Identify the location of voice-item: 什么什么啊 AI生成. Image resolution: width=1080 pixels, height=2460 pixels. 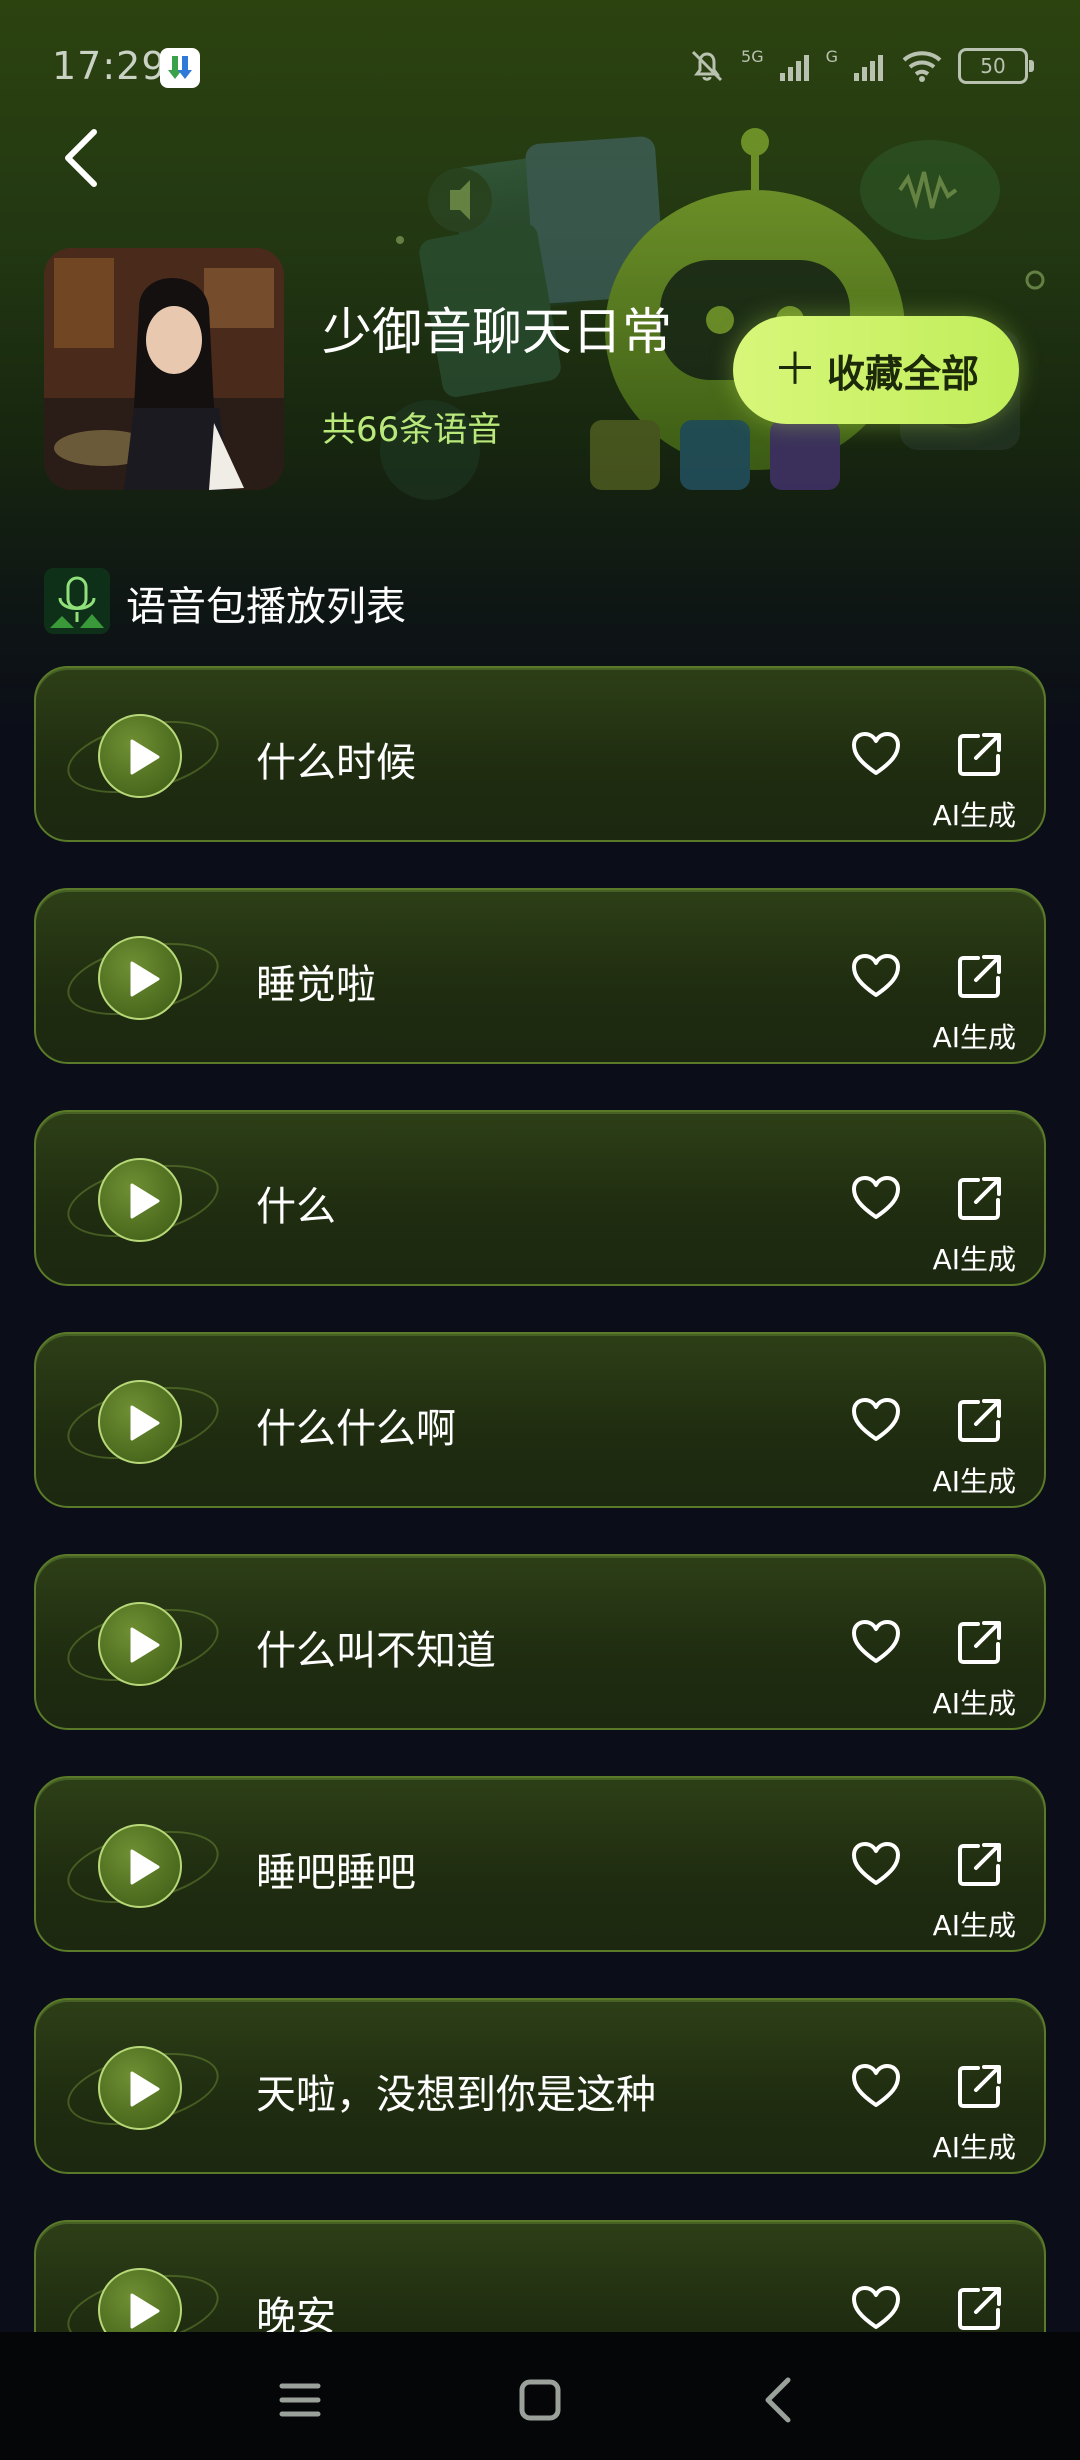
(540, 1420).